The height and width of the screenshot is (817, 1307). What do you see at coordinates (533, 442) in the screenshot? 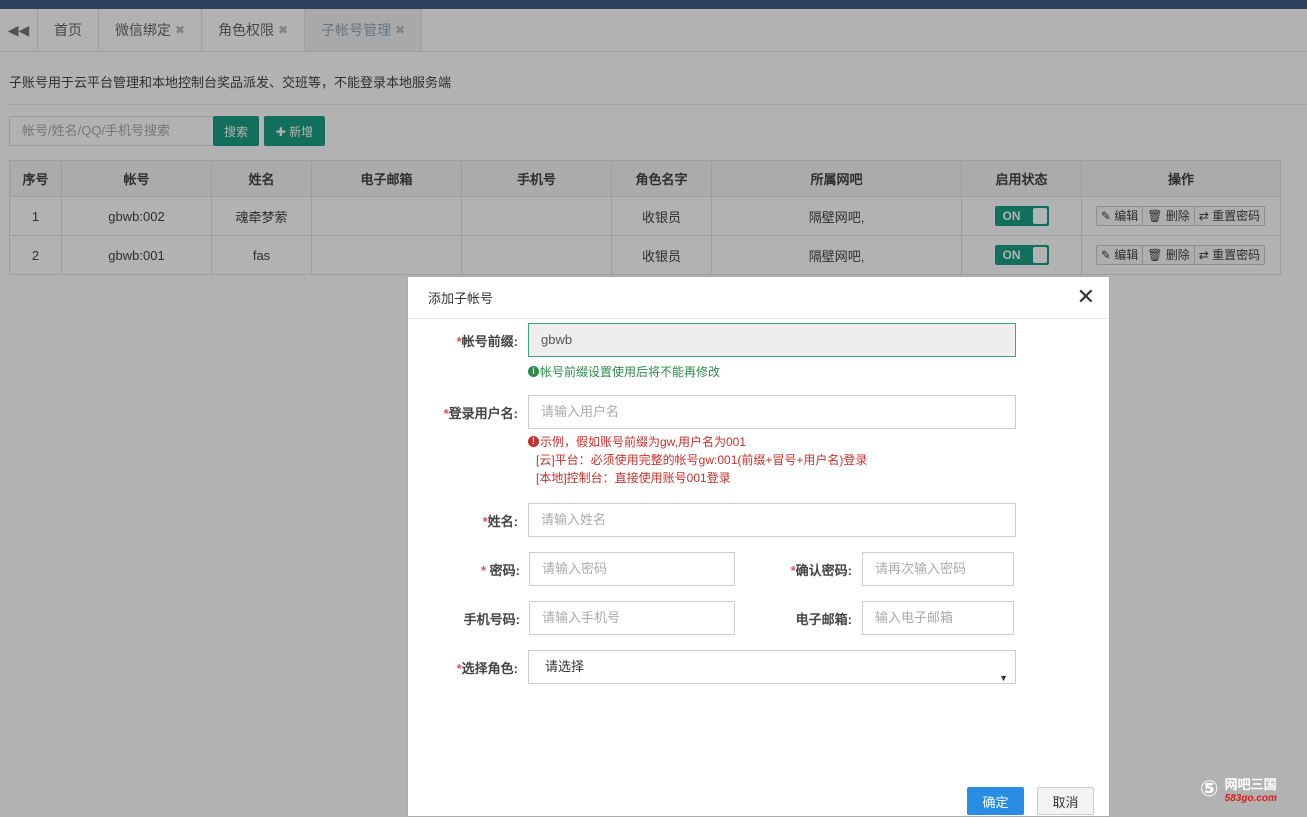
I see `warning-icon: !` at bounding box center [533, 442].